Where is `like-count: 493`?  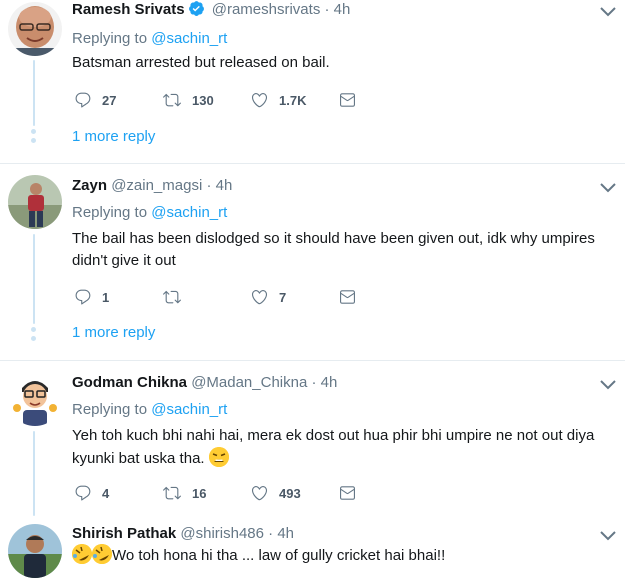 like-count: 493 is located at coordinates (290, 493).